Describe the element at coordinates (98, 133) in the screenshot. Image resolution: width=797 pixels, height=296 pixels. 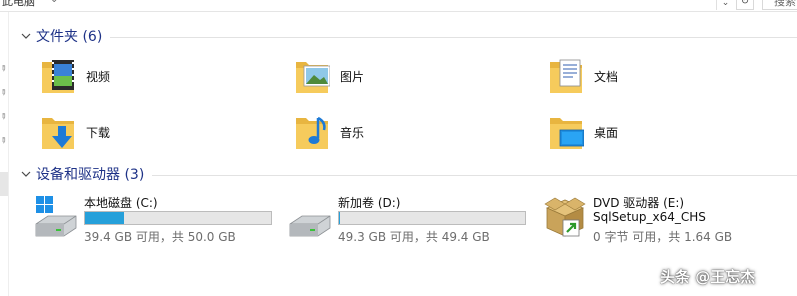
I see `folder-label: 下载` at that location.